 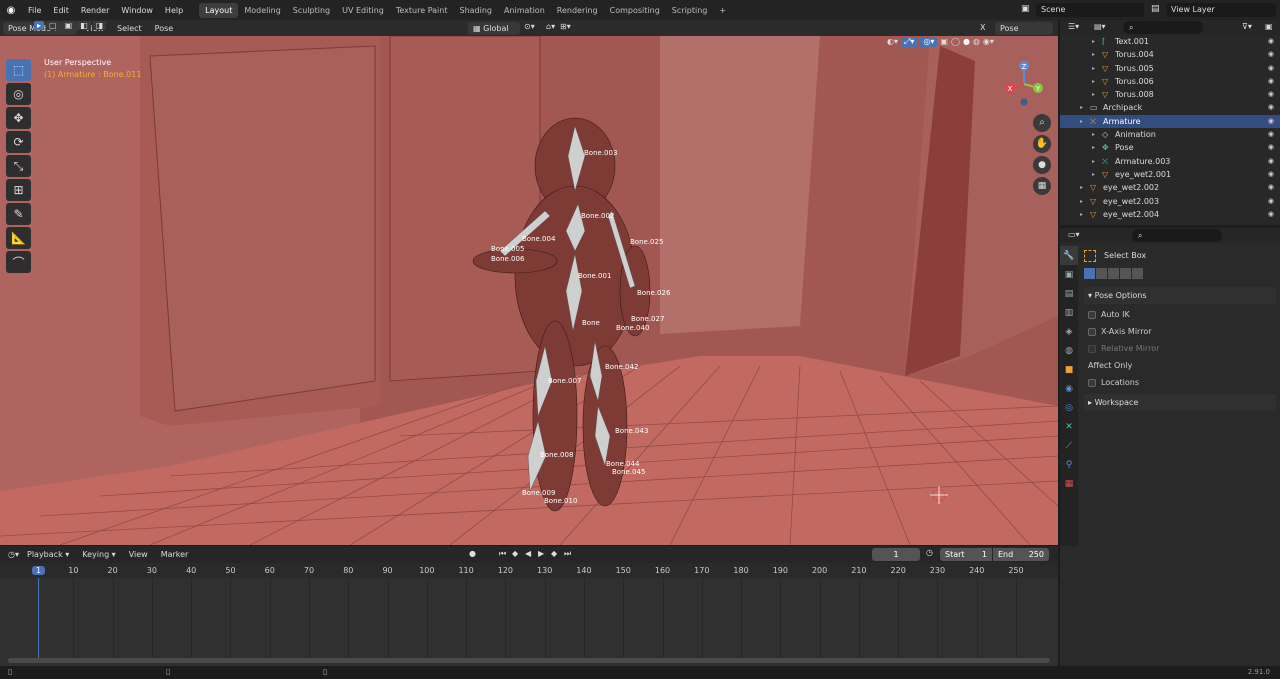 What do you see at coordinates (722, 10) in the screenshot?
I see `add-workspace-button: +` at bounding box center [722, 10].